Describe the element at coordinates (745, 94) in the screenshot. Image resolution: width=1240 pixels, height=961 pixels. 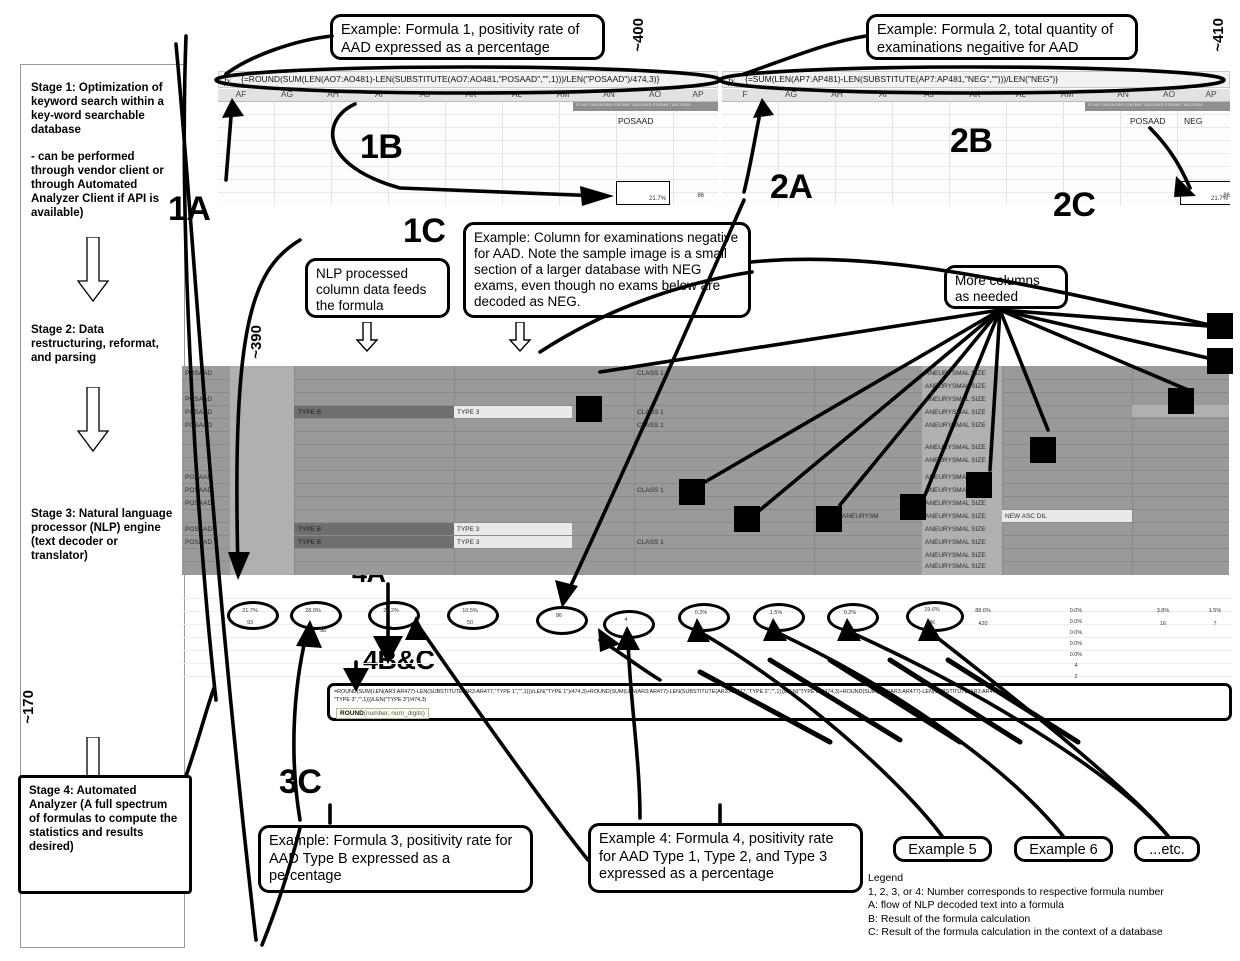
I see `col-F: F` at that location.